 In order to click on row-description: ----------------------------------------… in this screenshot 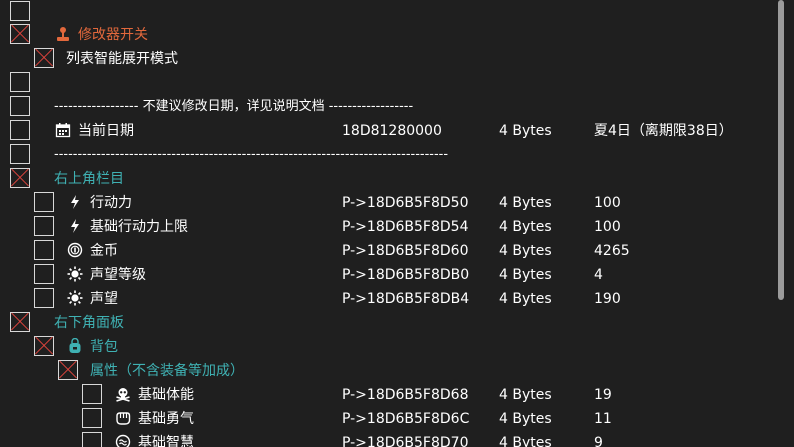, I will do `click(251, 154)`.